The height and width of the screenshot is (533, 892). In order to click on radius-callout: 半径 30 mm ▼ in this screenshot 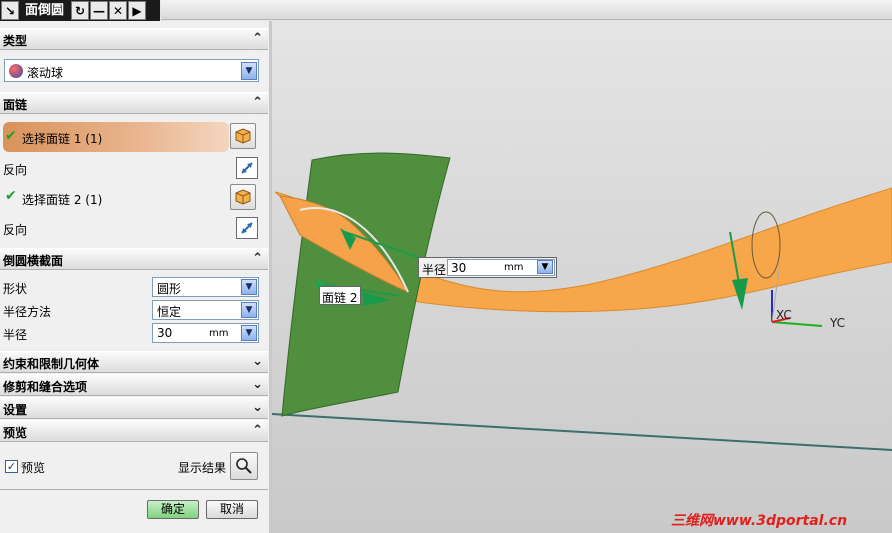, I will do `click(487, 267)`.